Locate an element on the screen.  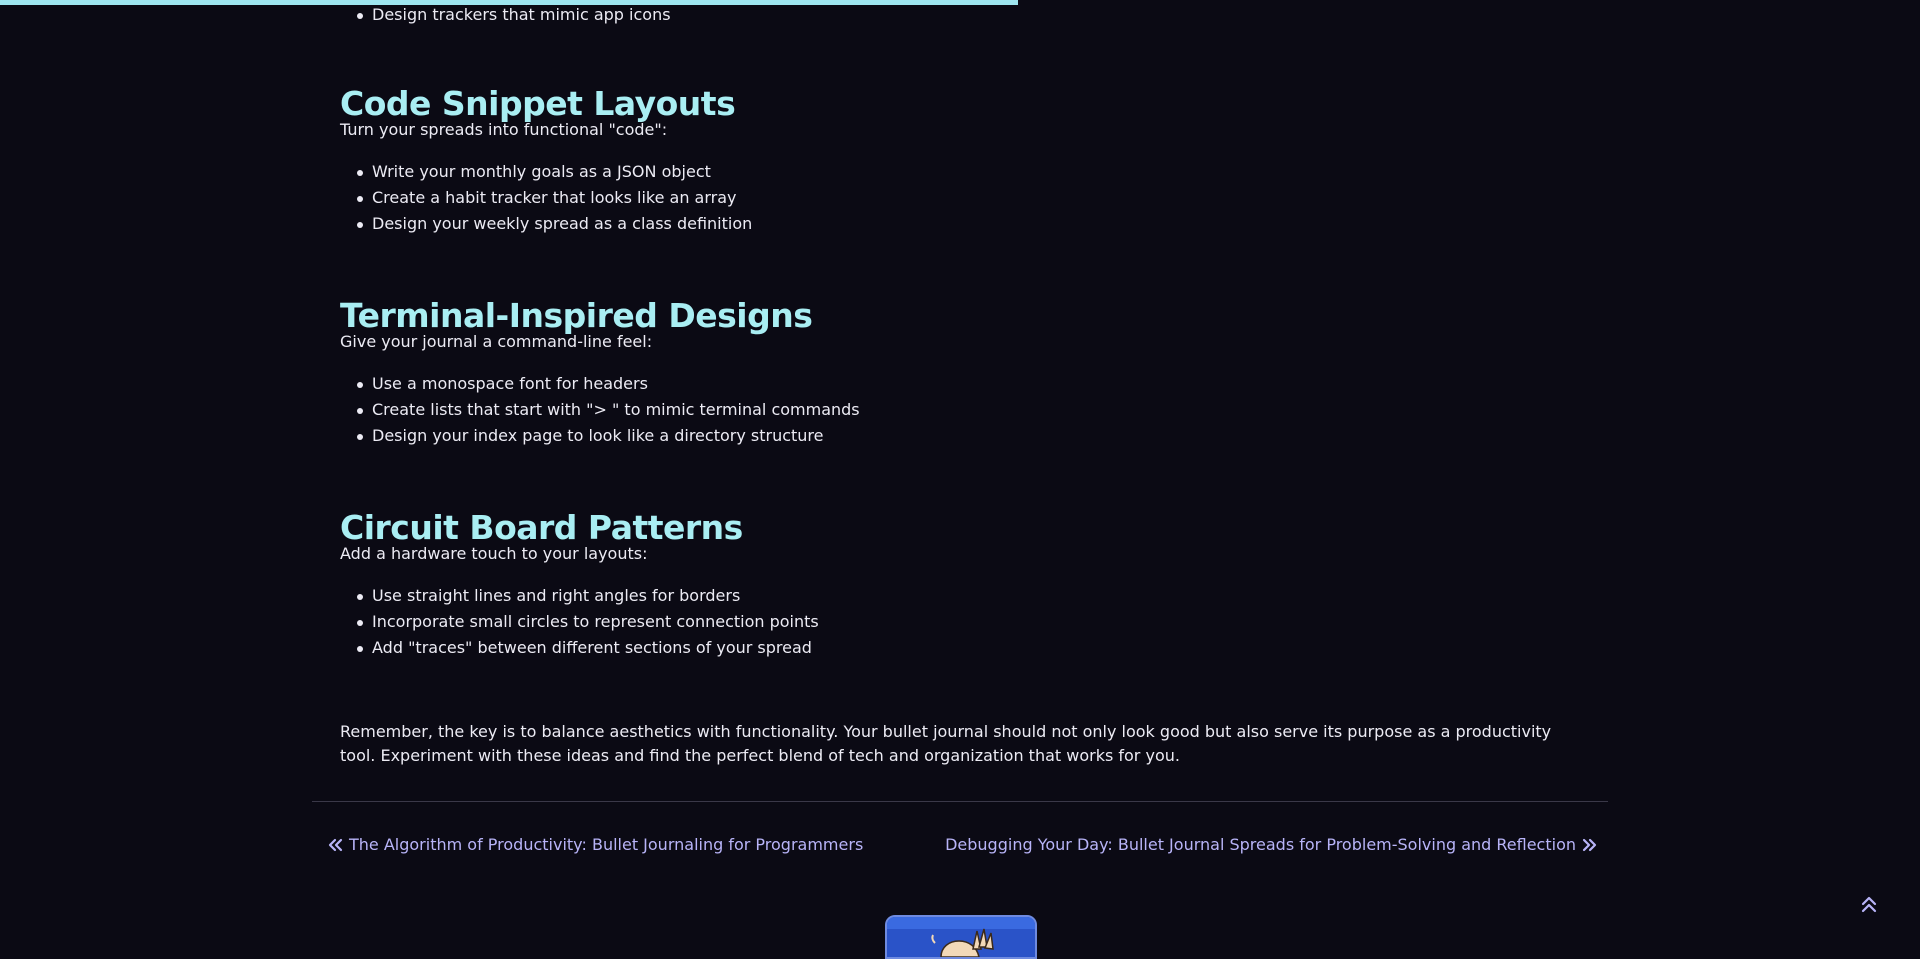
section-intro: Add a hardware touch to your layouts: is located at coordinates (494, 553).